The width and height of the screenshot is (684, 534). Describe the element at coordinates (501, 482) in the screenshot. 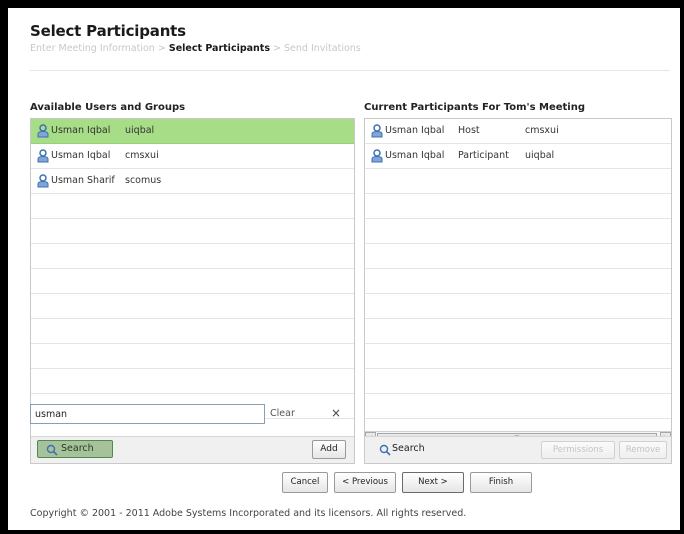

I see `finish-button: Finish` at that location.